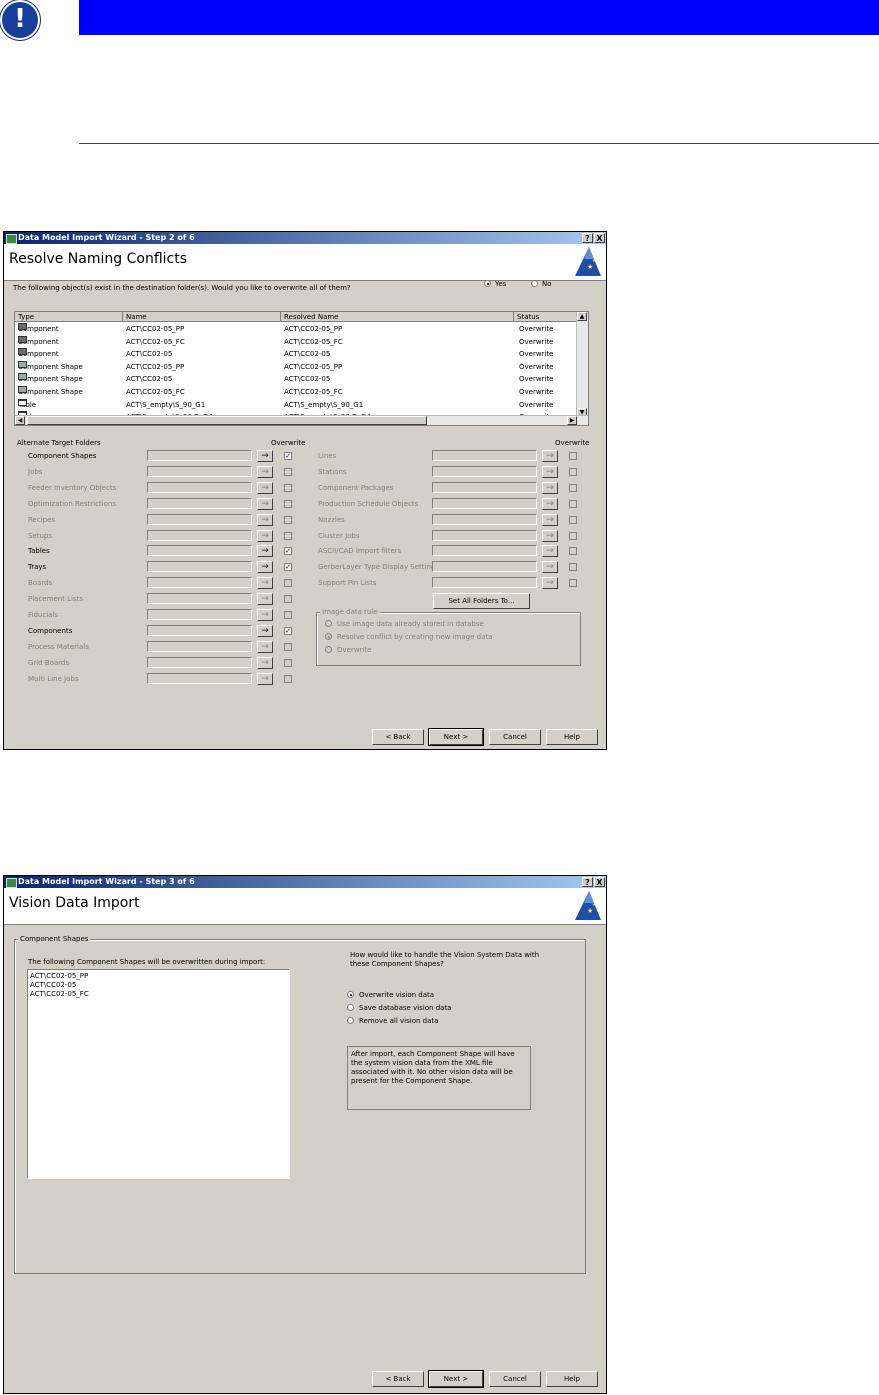 The height and width of the screenshot is (1395, 879). What do you see at coordinates (199, 662) in the screenshot?
I see `folder-field-grid-boards` at bounding box center [199, 662].